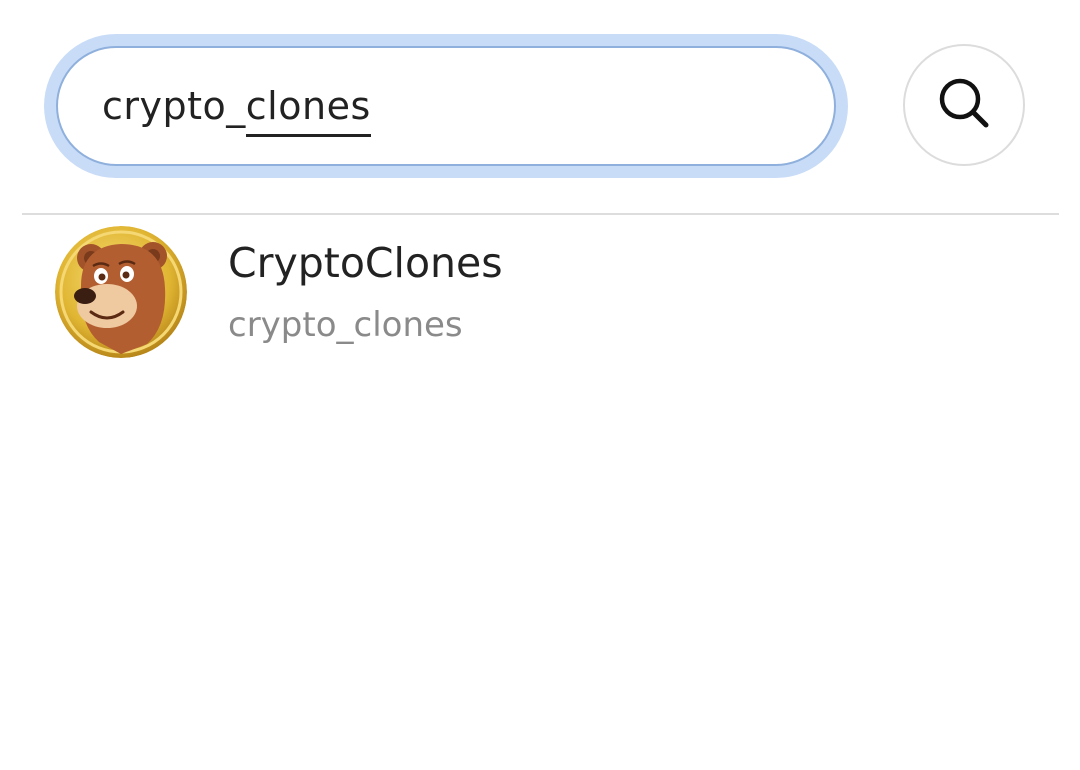 The image size is (1080, 770). I want to click on search-input: crypto_clones, so click(446, 106).